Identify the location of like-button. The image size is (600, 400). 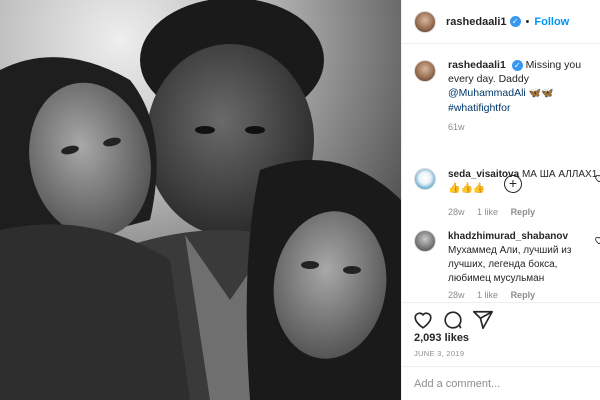
(423, 320).